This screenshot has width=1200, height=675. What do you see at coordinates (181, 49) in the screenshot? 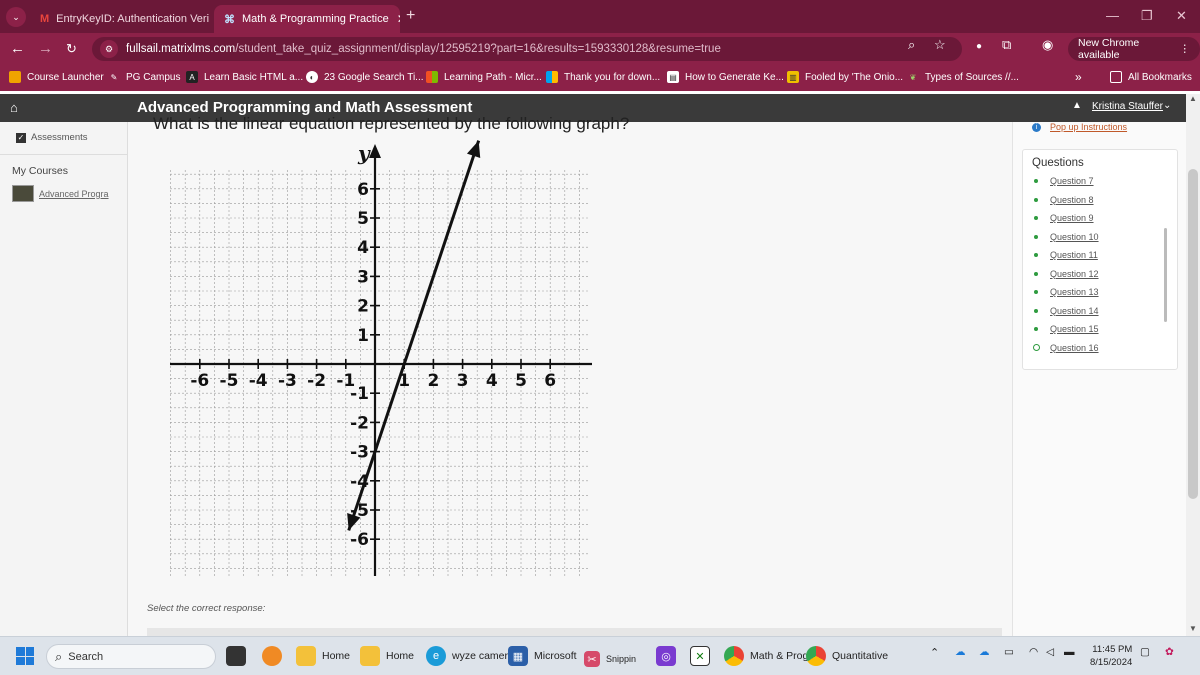
I see `url-domain: fullsail.matrixlms.com` at bounding box center [181, 49].